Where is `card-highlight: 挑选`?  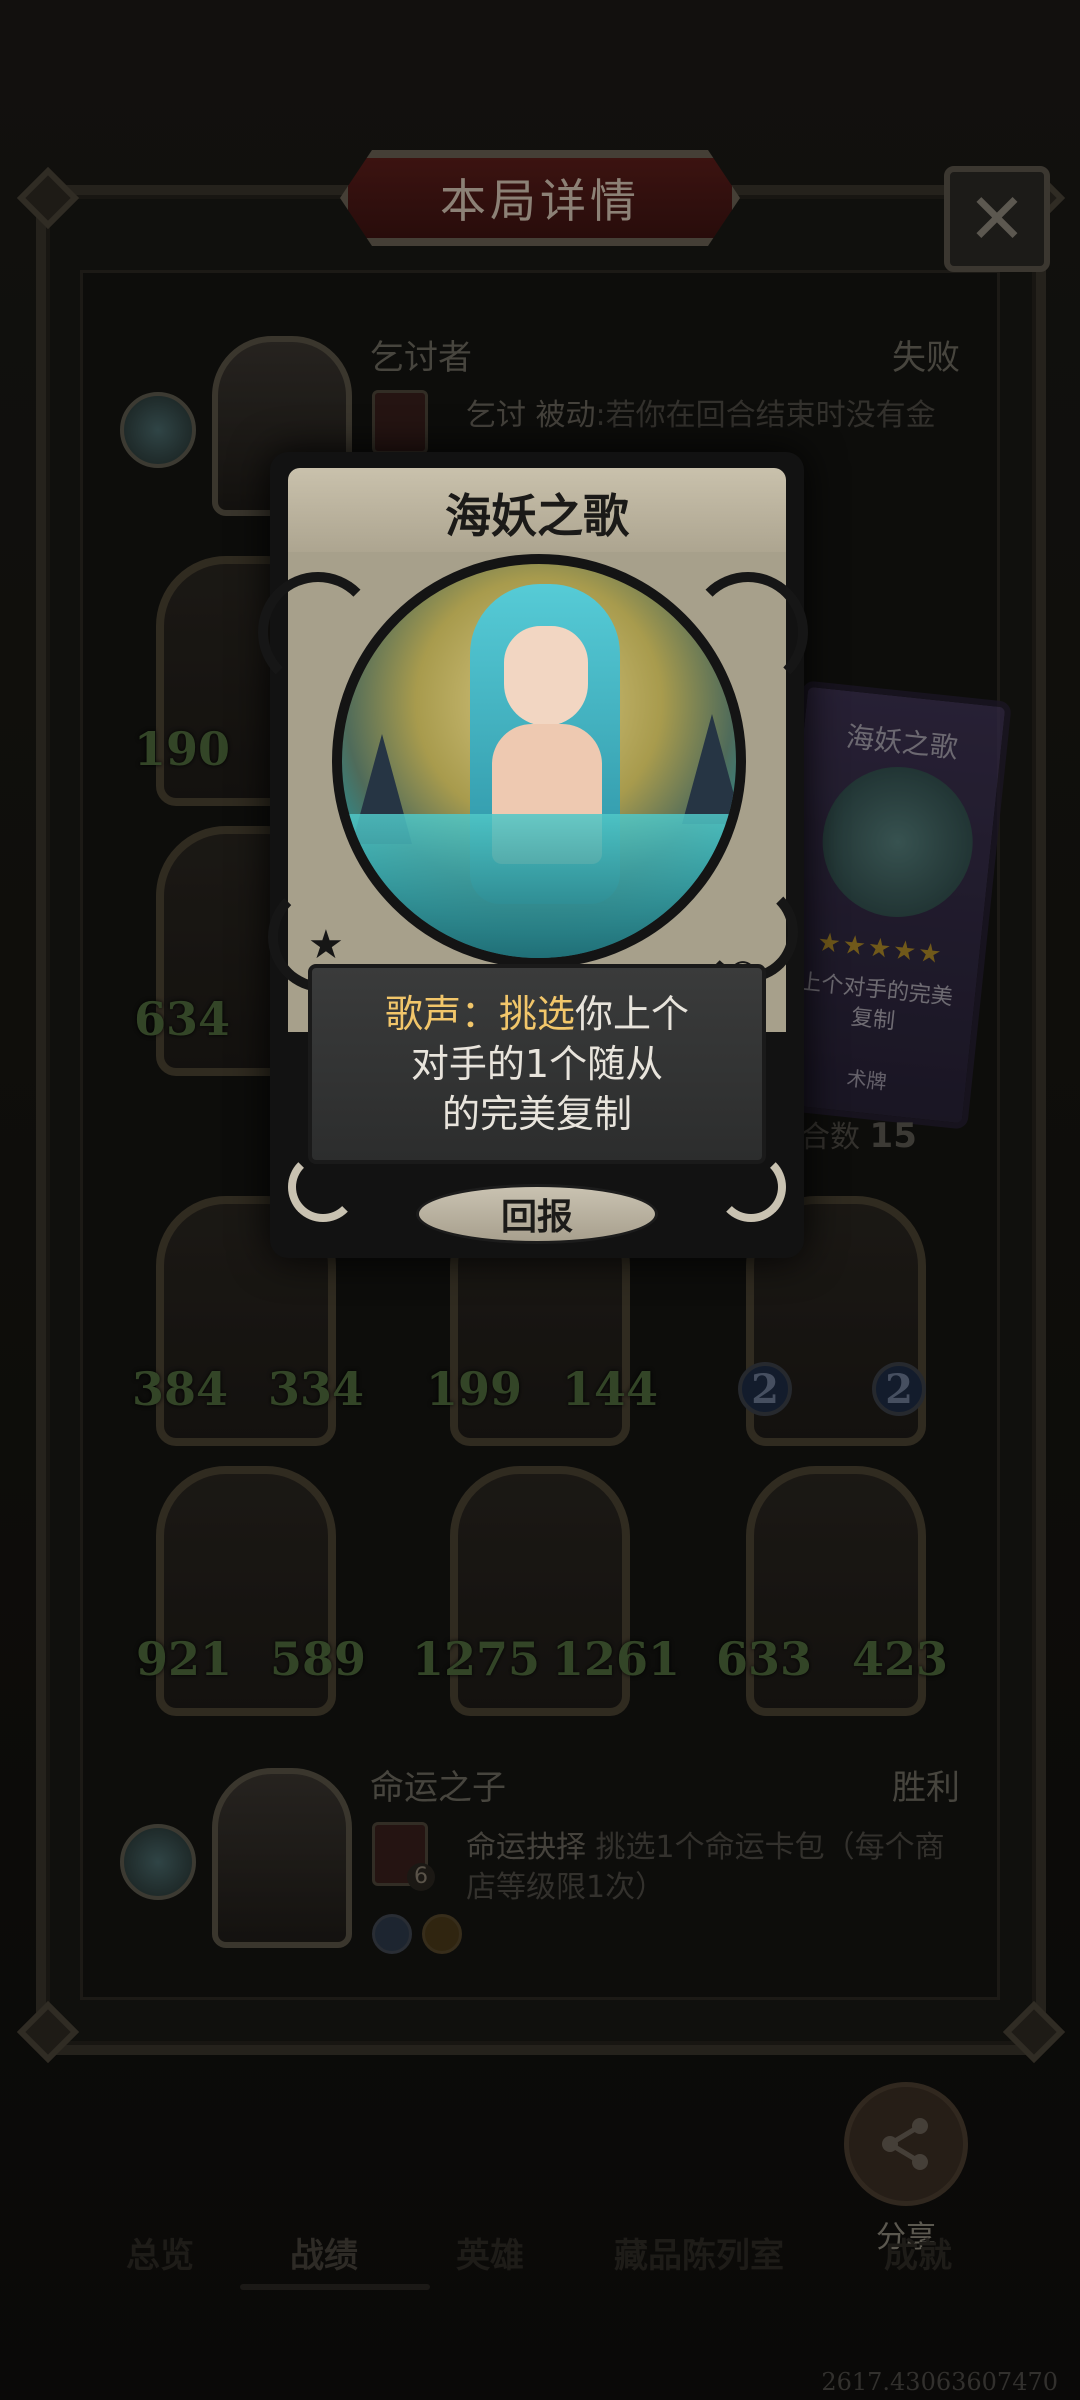
card-highlight: 挑选 is located at coordinates (536, 1014).